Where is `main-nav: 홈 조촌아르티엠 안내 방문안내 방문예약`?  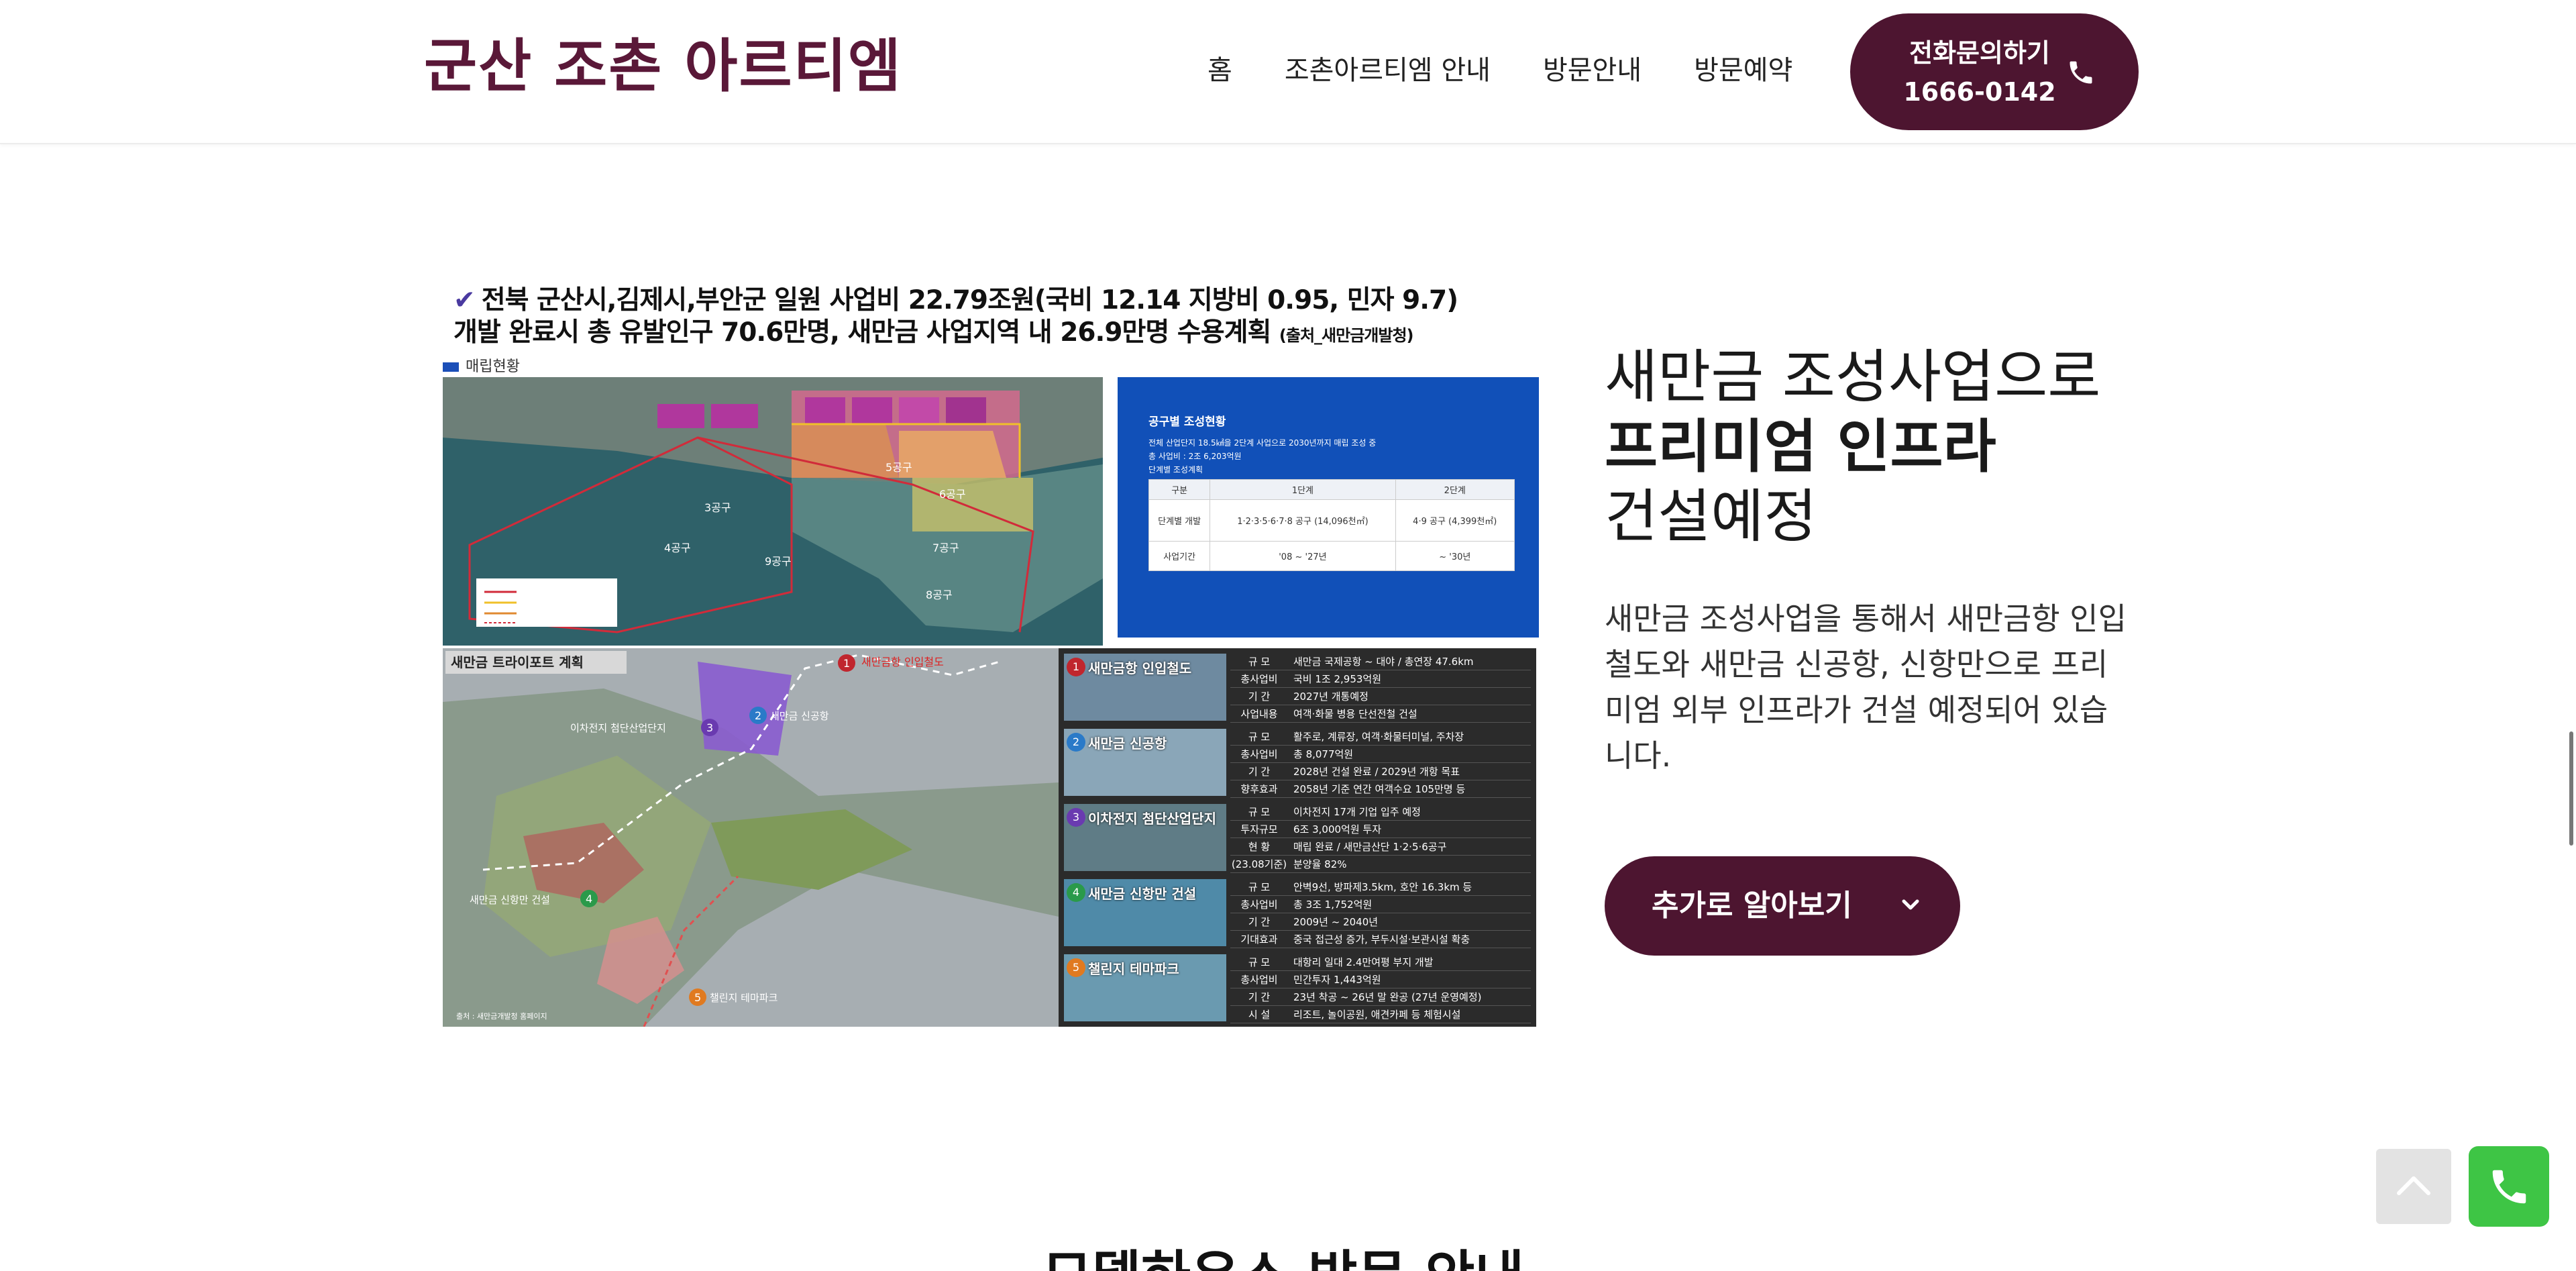
main-nav: 홈 조촌아르티엠 안내 방문안내 방문예약 is located at coordinates (1500, 70).